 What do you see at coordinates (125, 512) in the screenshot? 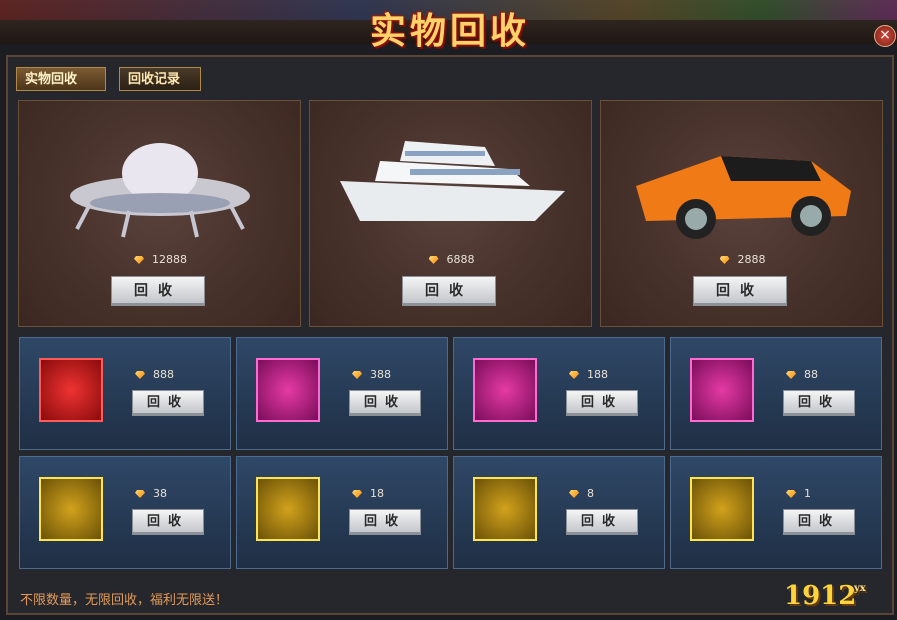
I see `item-card-hair-dryer: 38 回收` at bounding box center [125, 512].